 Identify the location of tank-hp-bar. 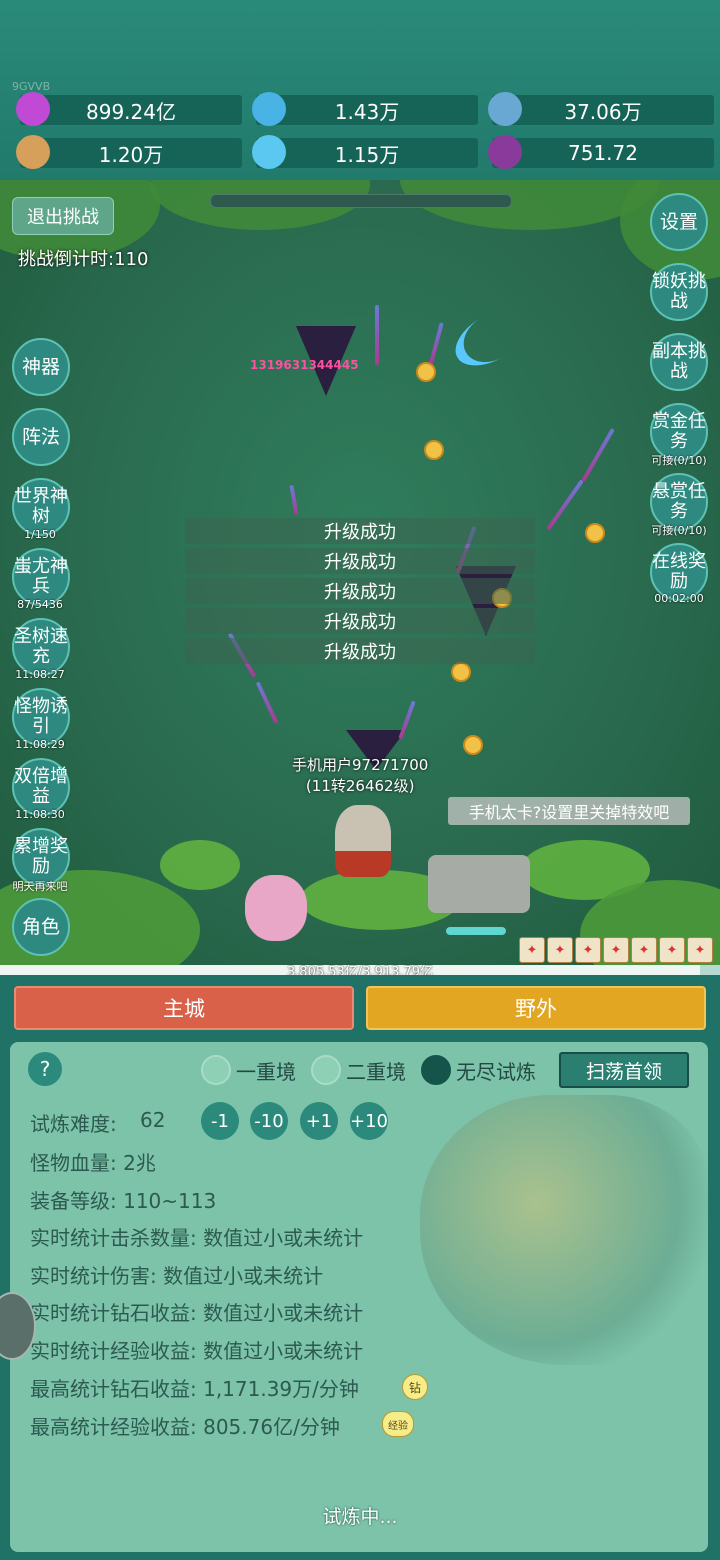
(476, 931).